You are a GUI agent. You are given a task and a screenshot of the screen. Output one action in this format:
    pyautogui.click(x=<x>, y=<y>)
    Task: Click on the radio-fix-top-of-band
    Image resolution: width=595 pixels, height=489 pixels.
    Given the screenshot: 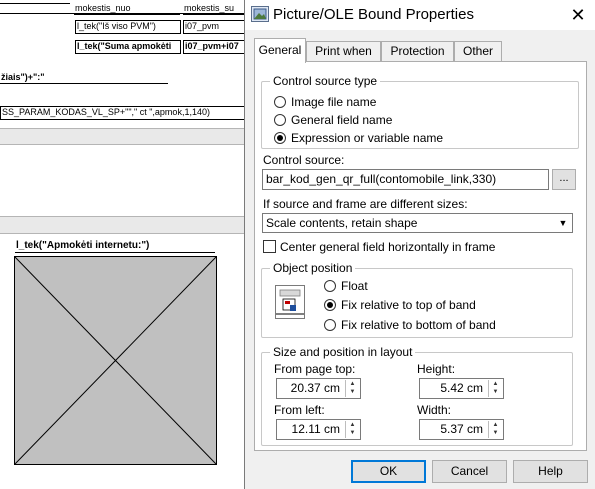 What is the action you would take?
    pyautogui.click(x=330, y=305)
    